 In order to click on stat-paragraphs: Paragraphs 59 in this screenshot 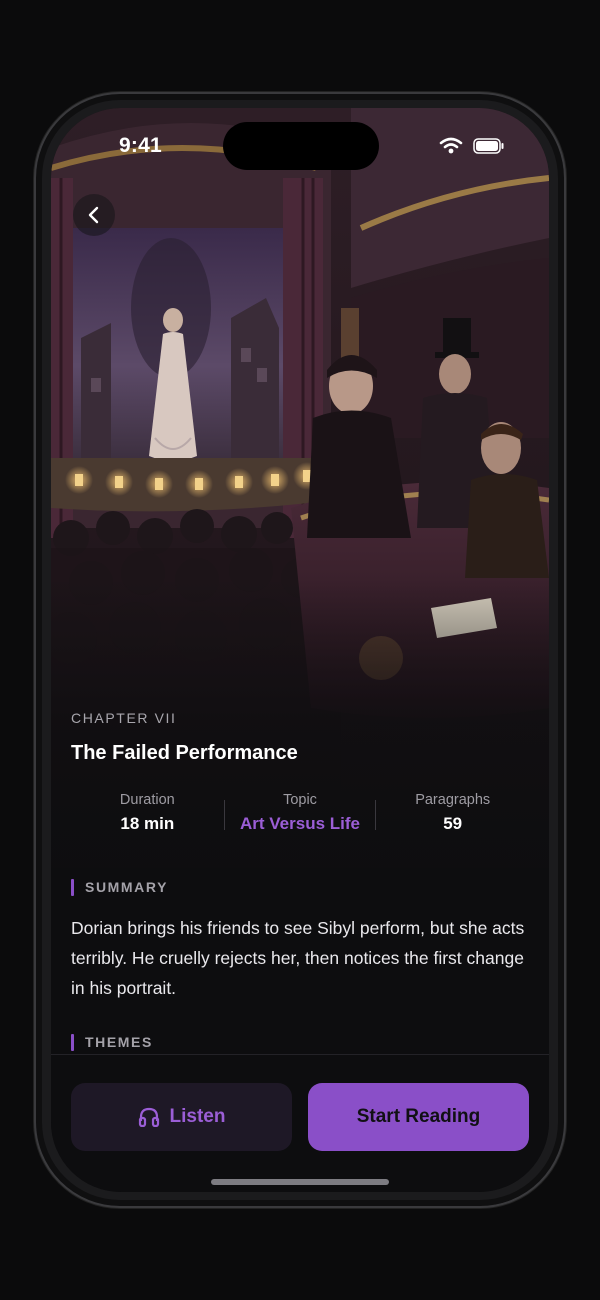, I will do `click(452, 820)`.